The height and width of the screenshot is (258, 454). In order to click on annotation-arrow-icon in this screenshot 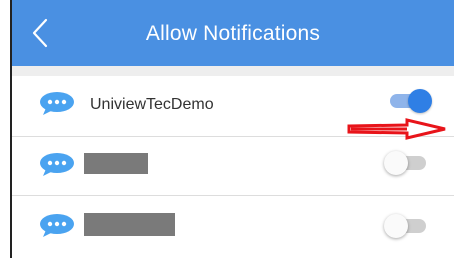, I will do `click(396, 129)`.